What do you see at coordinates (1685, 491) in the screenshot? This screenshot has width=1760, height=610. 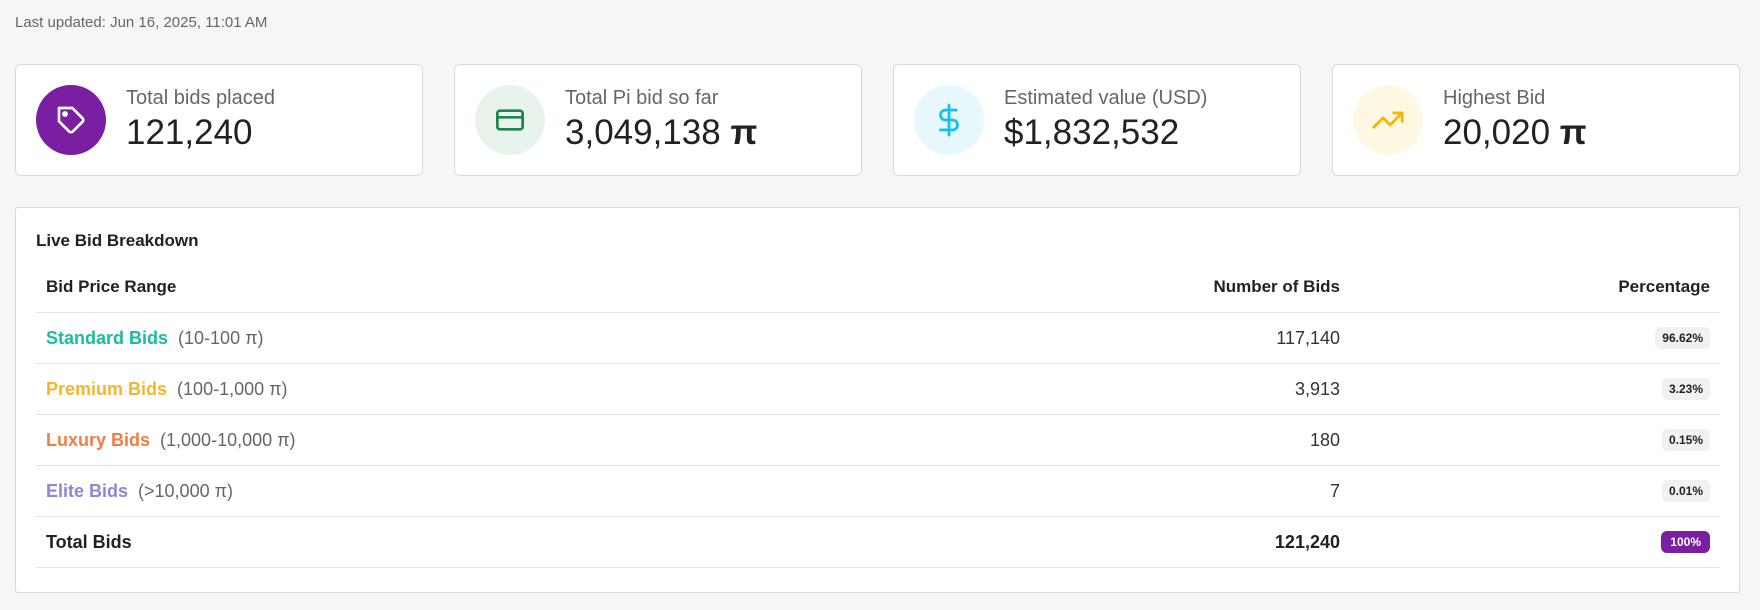 I see `percentage-badge: 0.01%` at bounding box center [1685, 491].